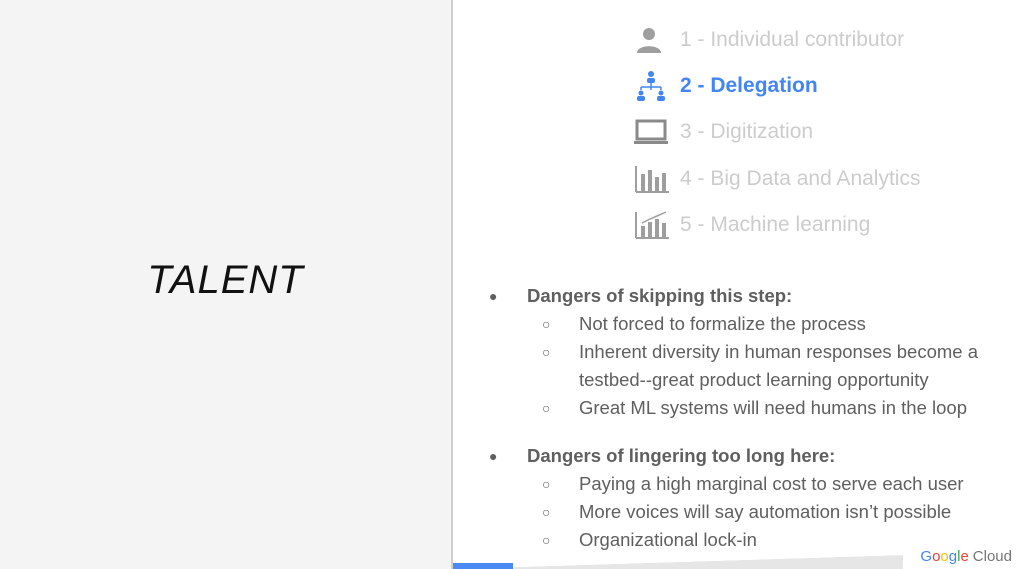  I want to click on step-individual-contributor: 1 - Individual contributor, so click(769, 40).